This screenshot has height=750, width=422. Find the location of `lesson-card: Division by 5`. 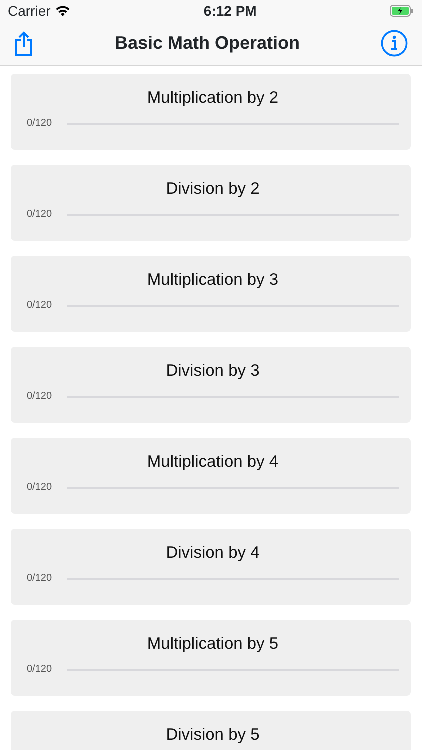

lesson-card: Division by 5 is located at coordinates (211, 730).